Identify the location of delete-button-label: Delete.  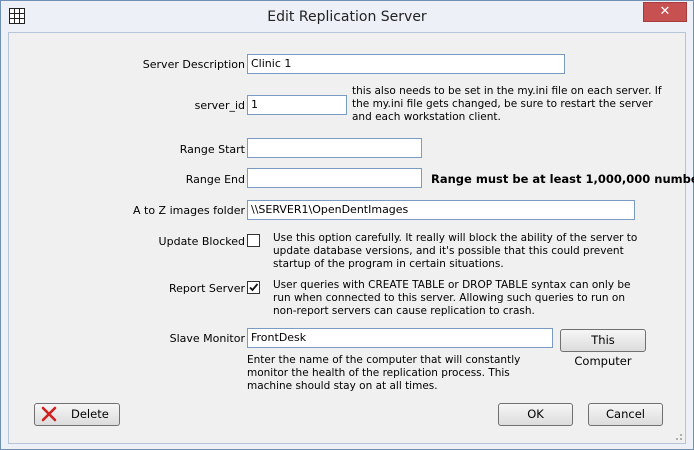
(90, 414).